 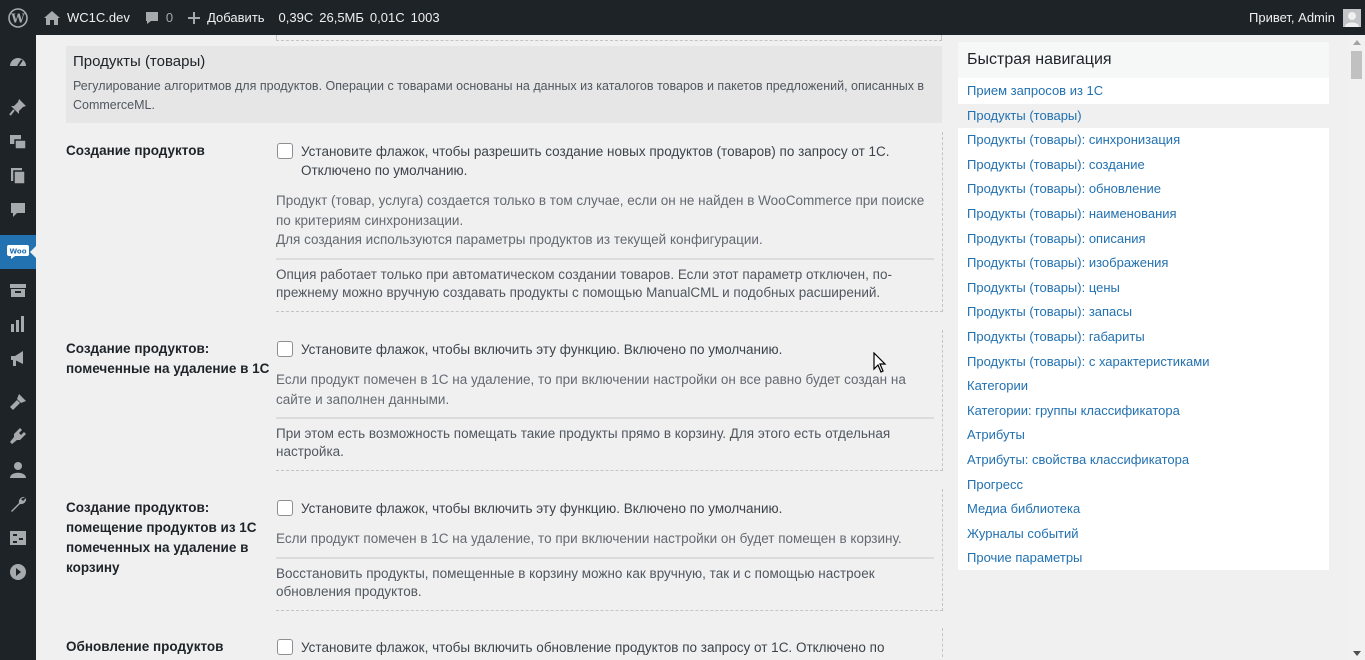 I want to click on marketing-icon, so click(x=18, y=358).